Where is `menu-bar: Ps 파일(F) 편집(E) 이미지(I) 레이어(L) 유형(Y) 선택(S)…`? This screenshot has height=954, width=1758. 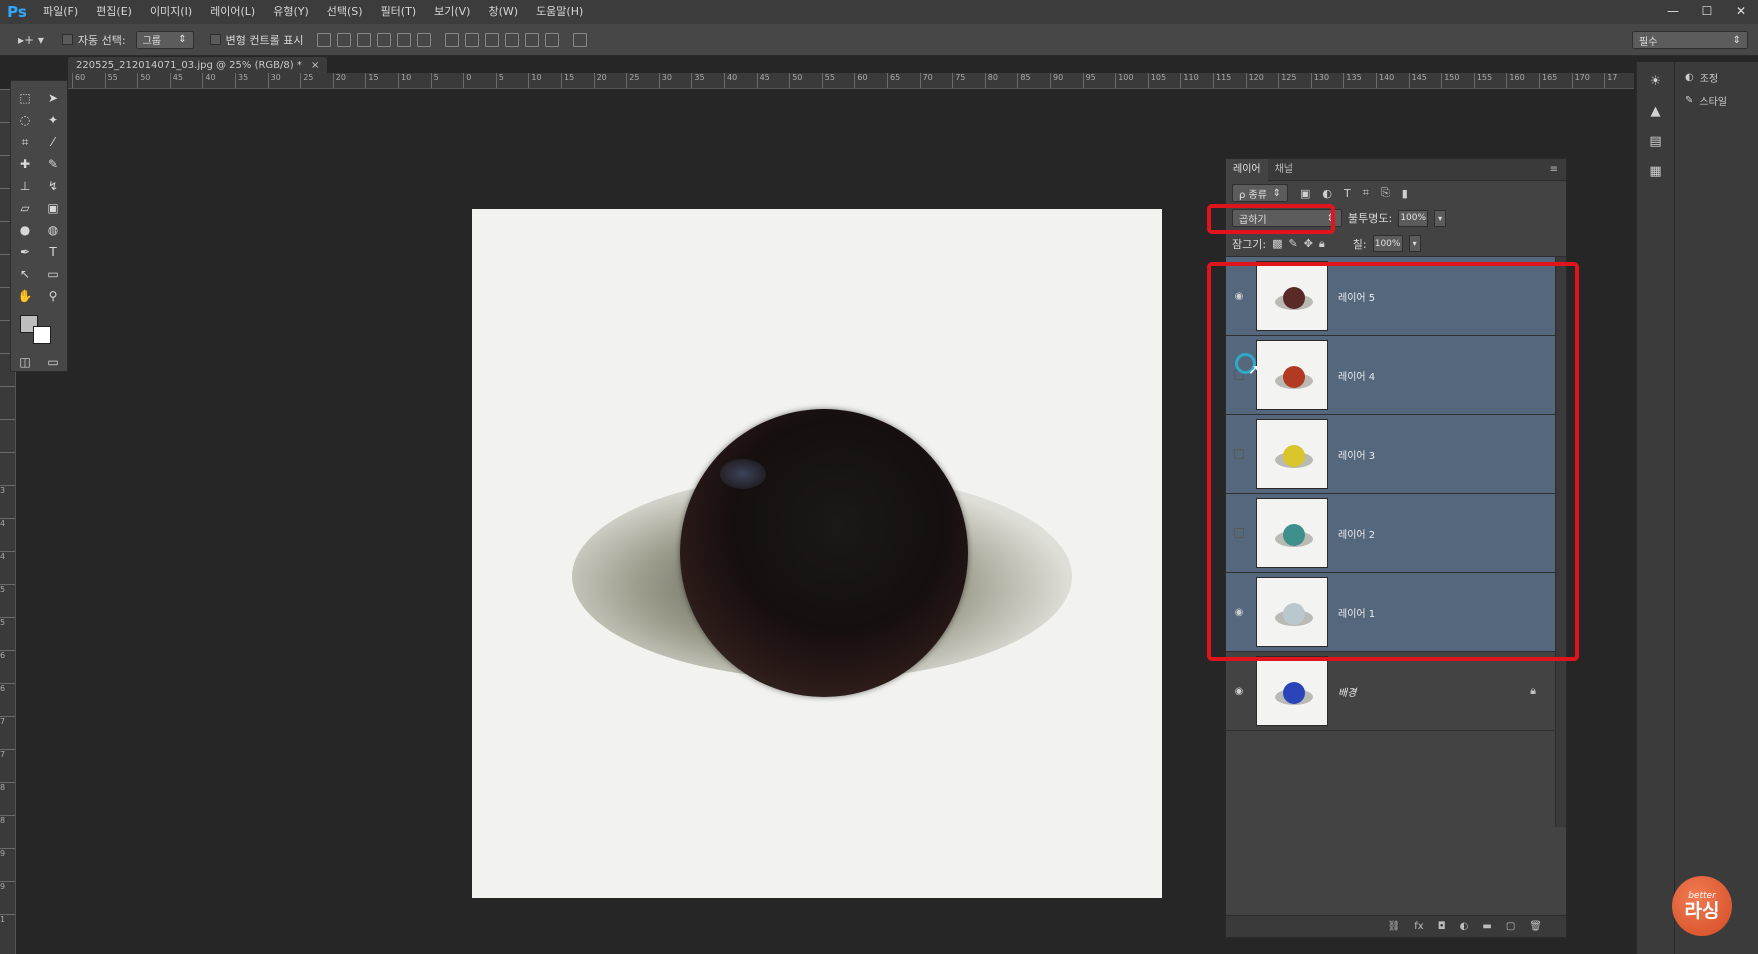
menu-bar: Ps 파일(F) 편집(E) 이미지(I) 레이어(L) 유형(Y) 선택(S)… is located at coordinates (879, 12).